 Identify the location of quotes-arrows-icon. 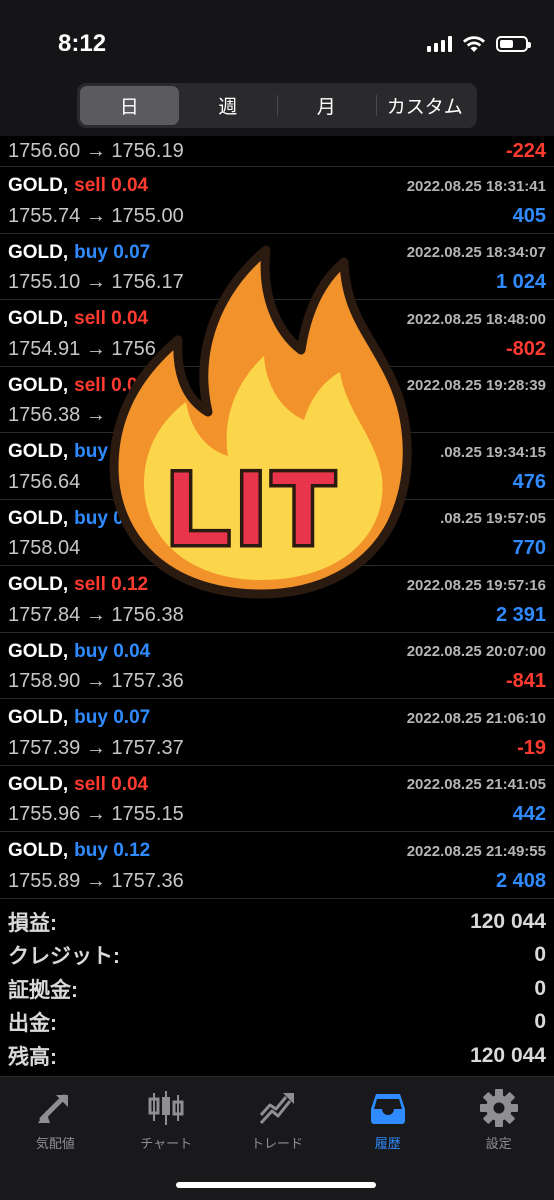
(53, 1108).